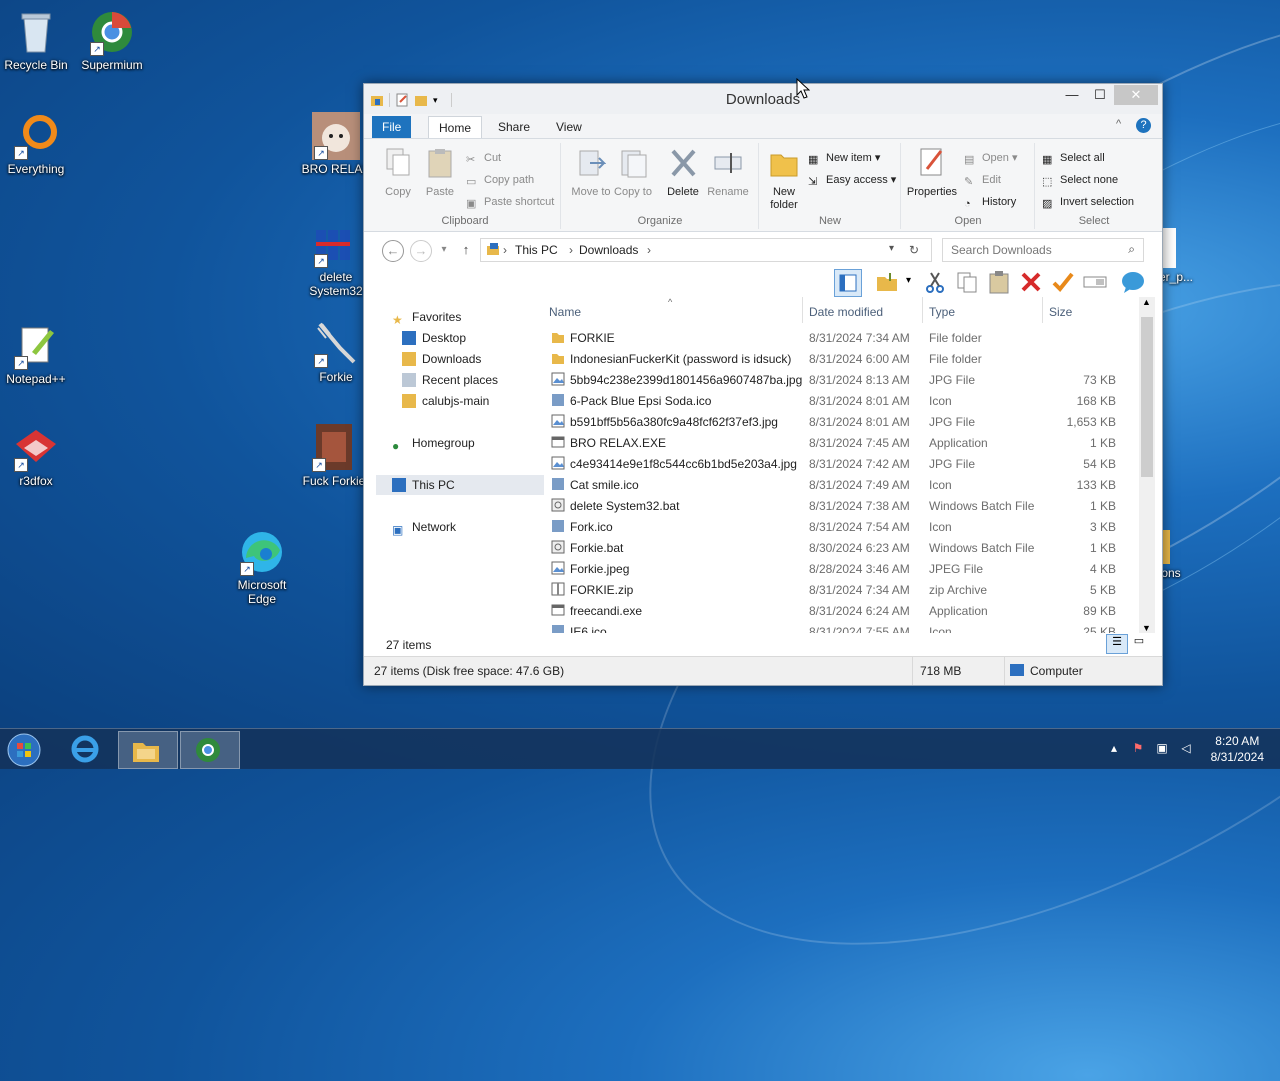 This screenshot has width=1280, height=1081. What do you see at coordinates (608, 250) in the screenshot?
I see `breadcrumb-downloads: Downloads` at bounding box center [608, 250].